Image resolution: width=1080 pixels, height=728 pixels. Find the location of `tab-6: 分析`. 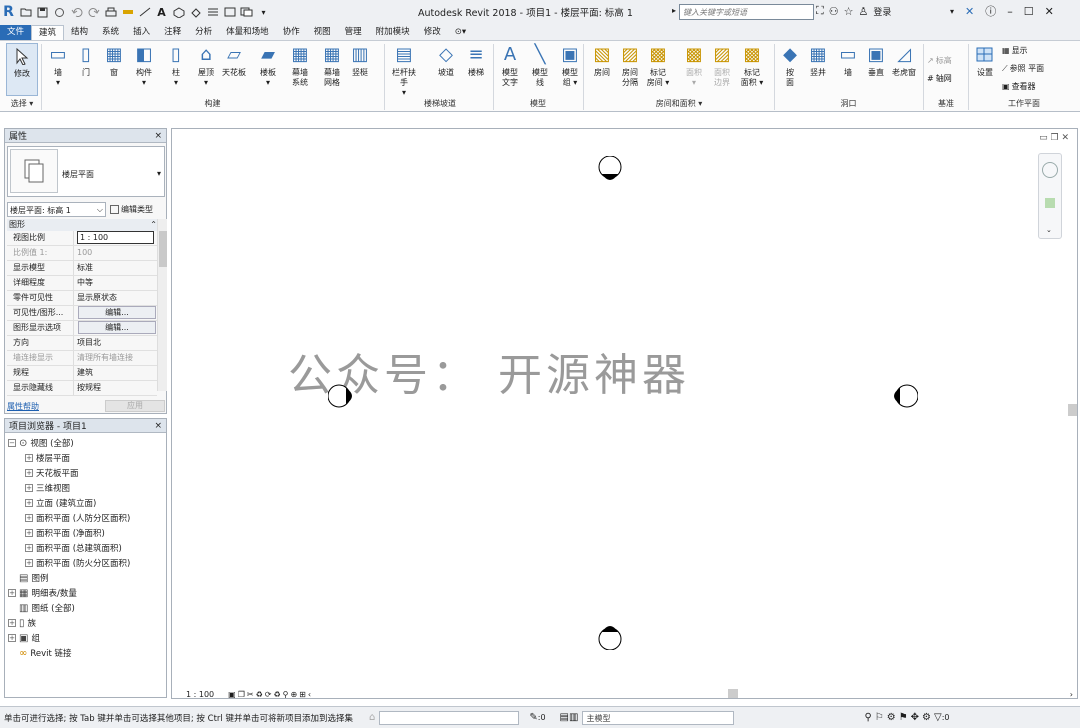

tab-6: 分析 is located at coordinates (203, 32).